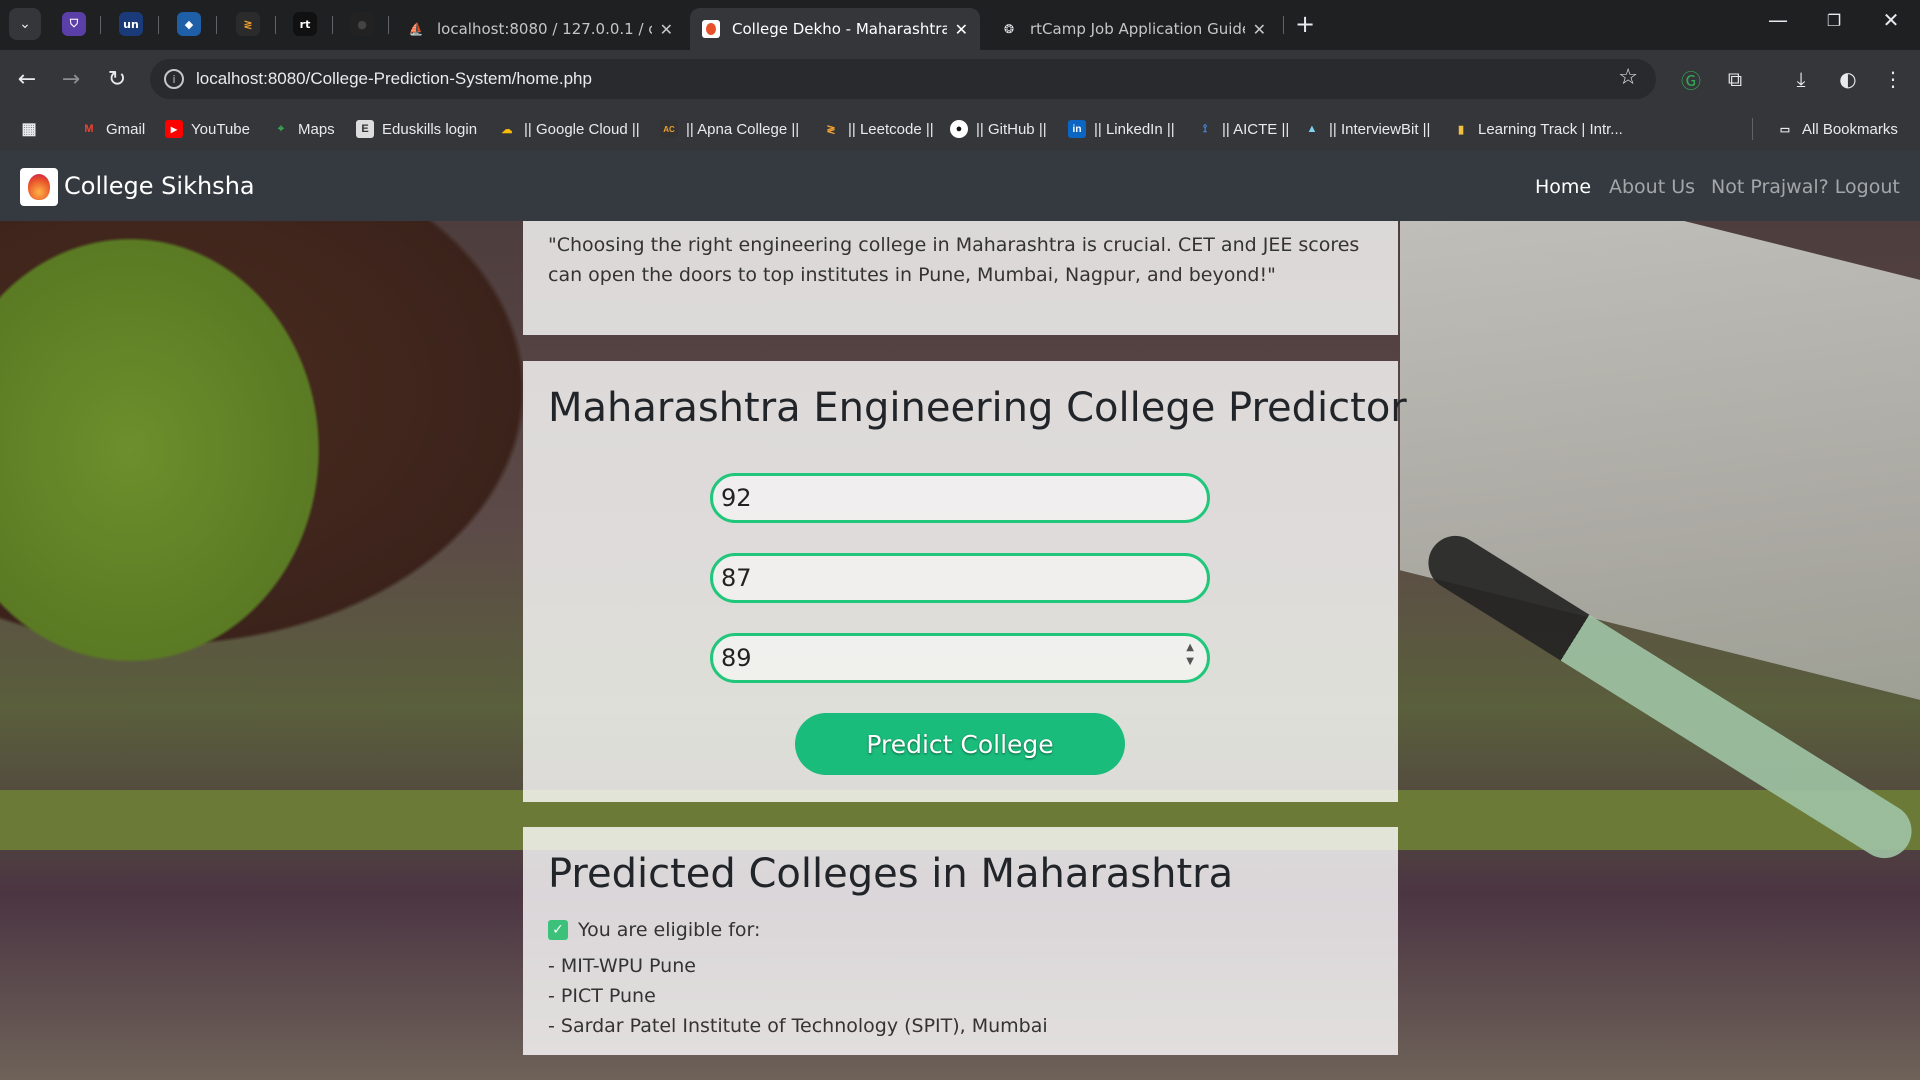 This screenshot has height=1080, width=1920. Describe the element at coordinates (891, 874) in the screenshot. I see `results-title: Predicted Colleges in Maharashtra` at that location.